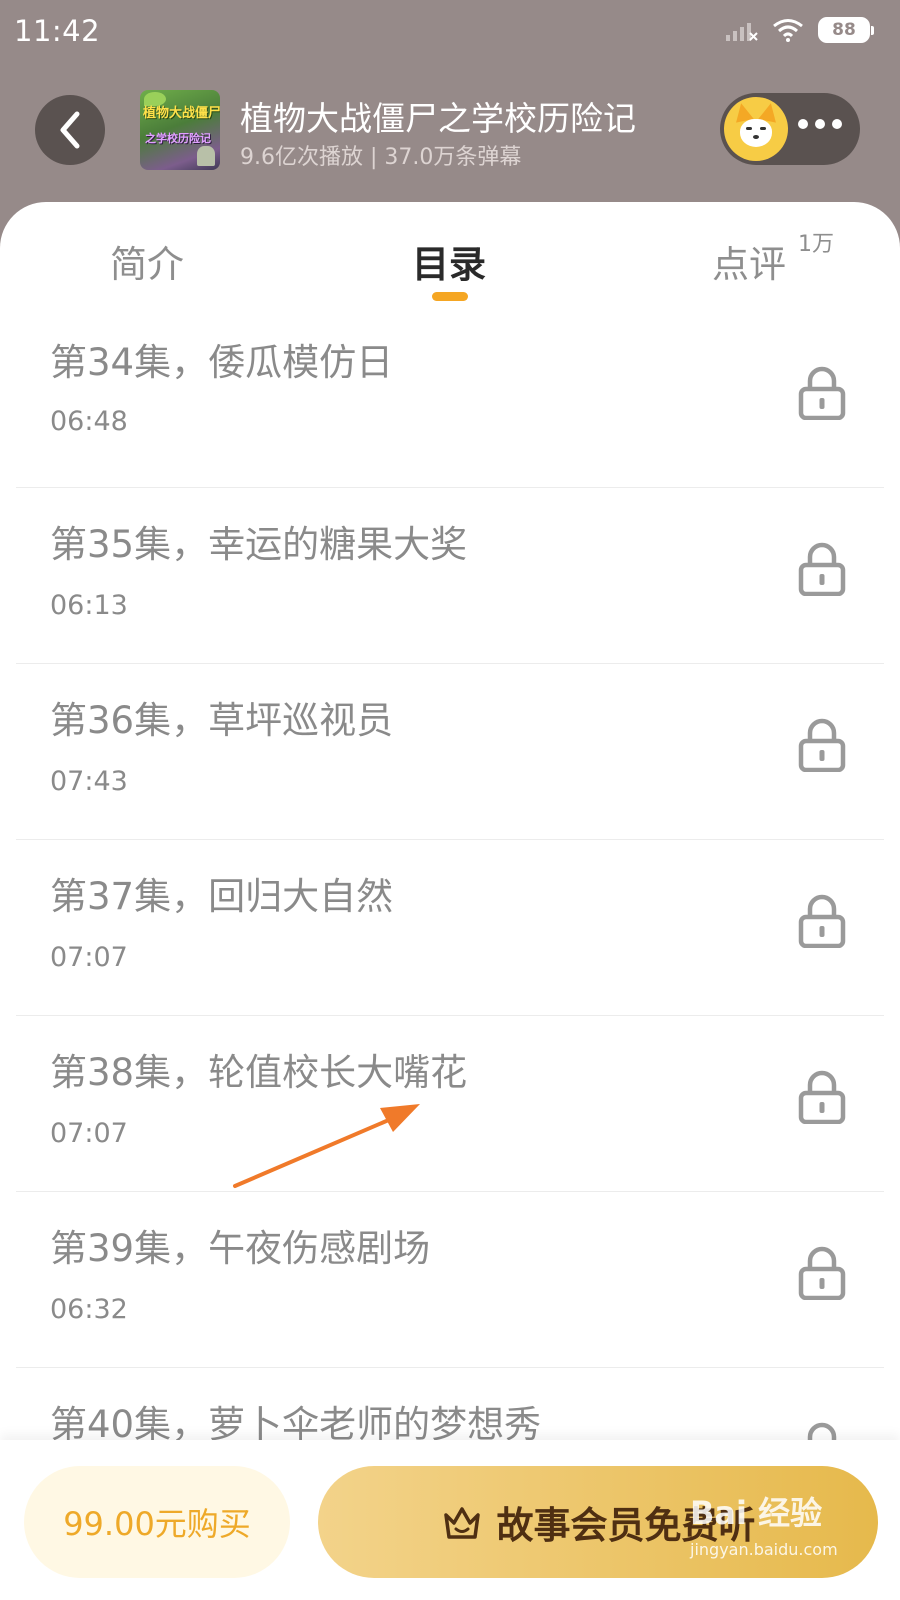 This screenshot has height=1600, width=900. Describe the element at coordinates (450, 1280) in the screenshot. I see `episode-item: 第39集，午夜伤感剧场 06:32` at that location.